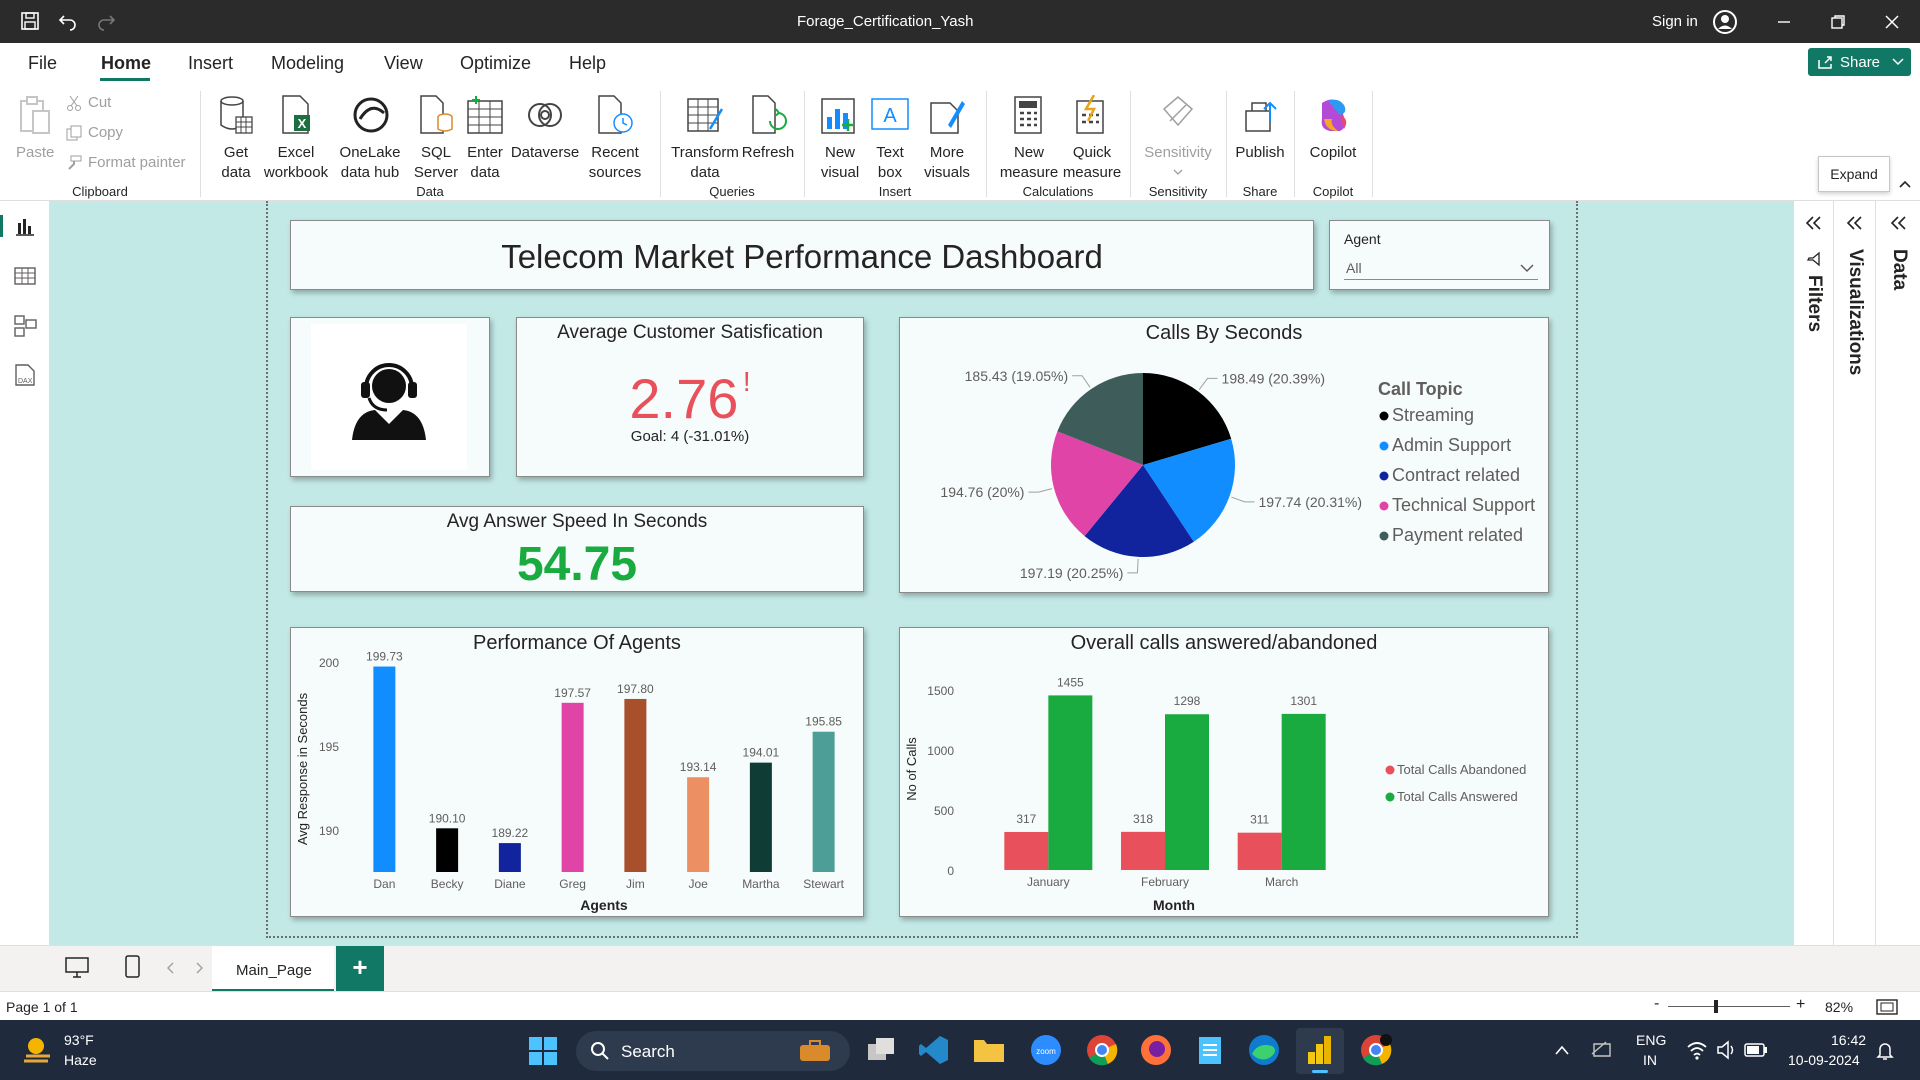  What do you see at coordinates (1855, 573) in the screenshot?
I see `visualizations-pane: Visualizations` at bounding box center [1855, 573].